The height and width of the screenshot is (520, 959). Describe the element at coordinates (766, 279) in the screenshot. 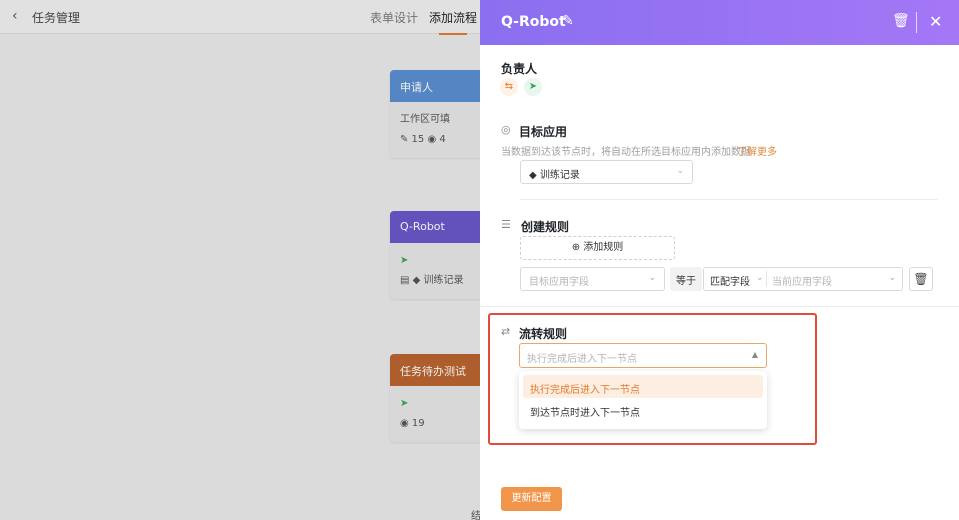

I see `select-divider` at that location.